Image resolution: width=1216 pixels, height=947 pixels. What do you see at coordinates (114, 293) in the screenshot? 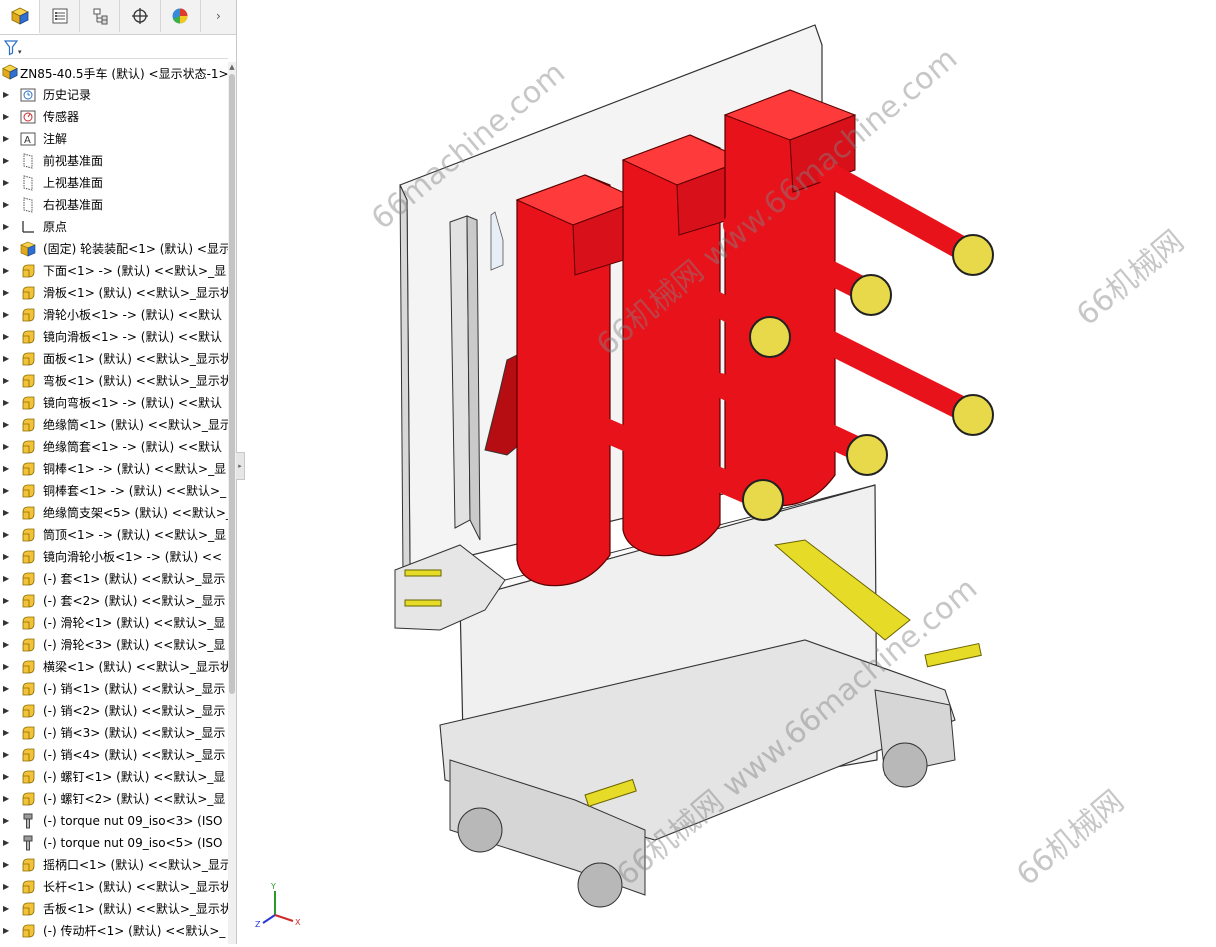
I see `tree-item: ▶ 滑板<1> (默认) <<默认>_显示状` at bounding box center [114, 293].